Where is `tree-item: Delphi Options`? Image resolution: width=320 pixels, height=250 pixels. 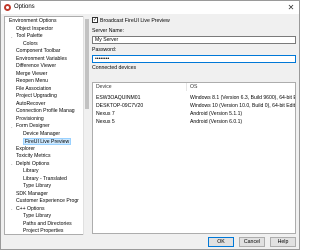
tree-item: Delphi Options is located at coordinates (32, 164).